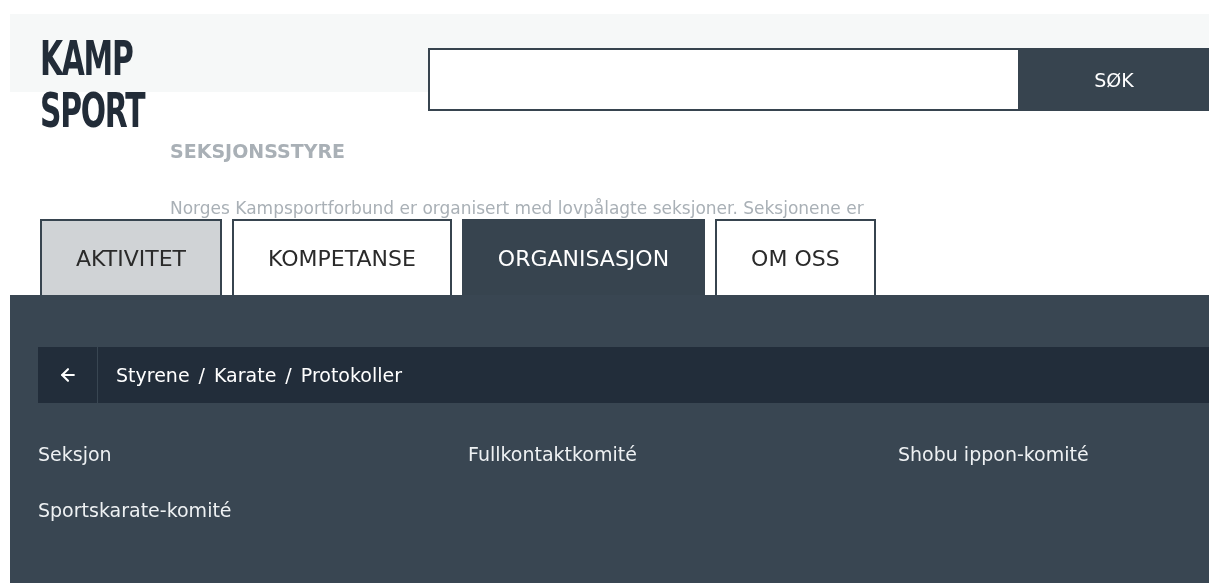 Image resolution: width=1209 pixels, height=583 pixels. What do you see at coordinates (75, 454) in the screenshot?
I see `menu-link: Seksjon` at bounding box center [75, 454].